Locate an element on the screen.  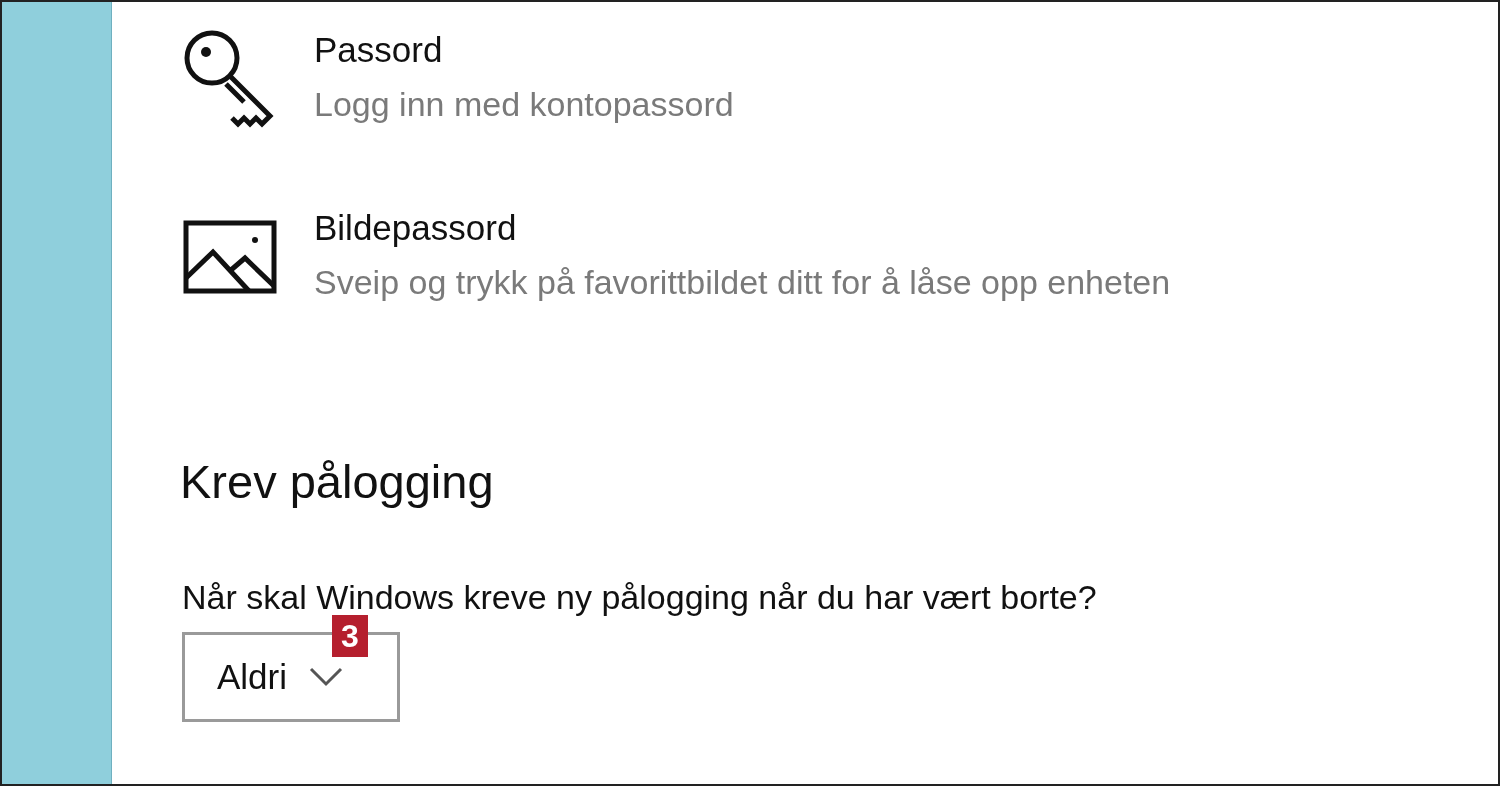
image-icon is located at coordinates (230, 257).